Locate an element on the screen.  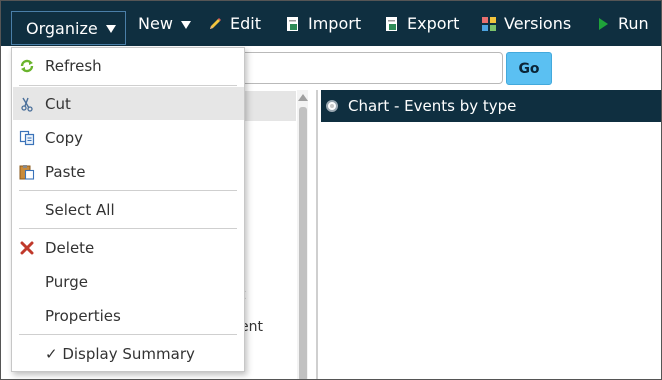
go-button: Go is located at coordinates (529, 68).